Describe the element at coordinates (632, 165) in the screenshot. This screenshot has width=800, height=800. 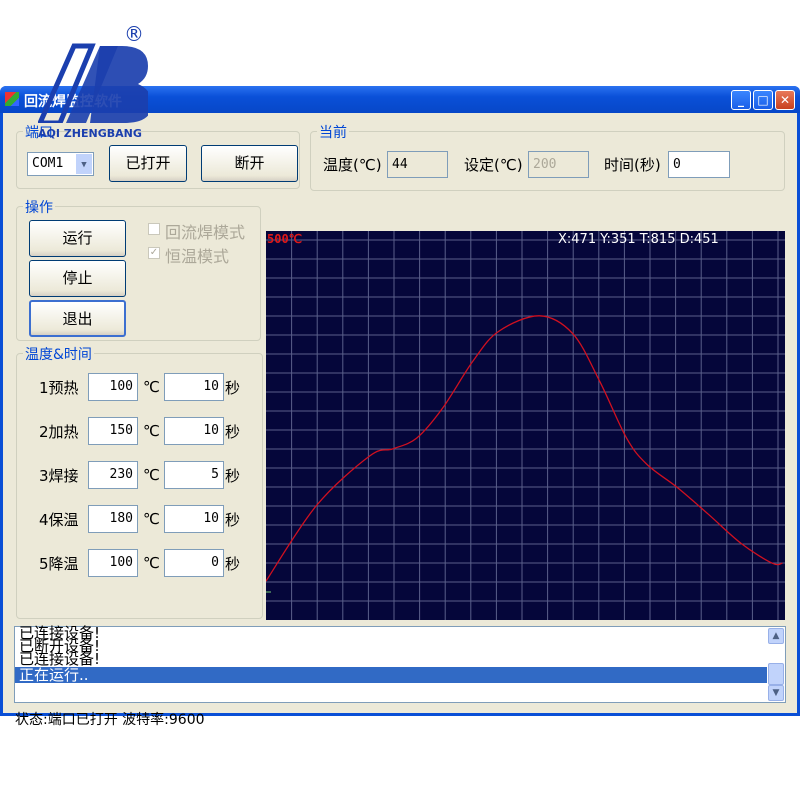
I see `time-label: 时间(秒)` at that location.